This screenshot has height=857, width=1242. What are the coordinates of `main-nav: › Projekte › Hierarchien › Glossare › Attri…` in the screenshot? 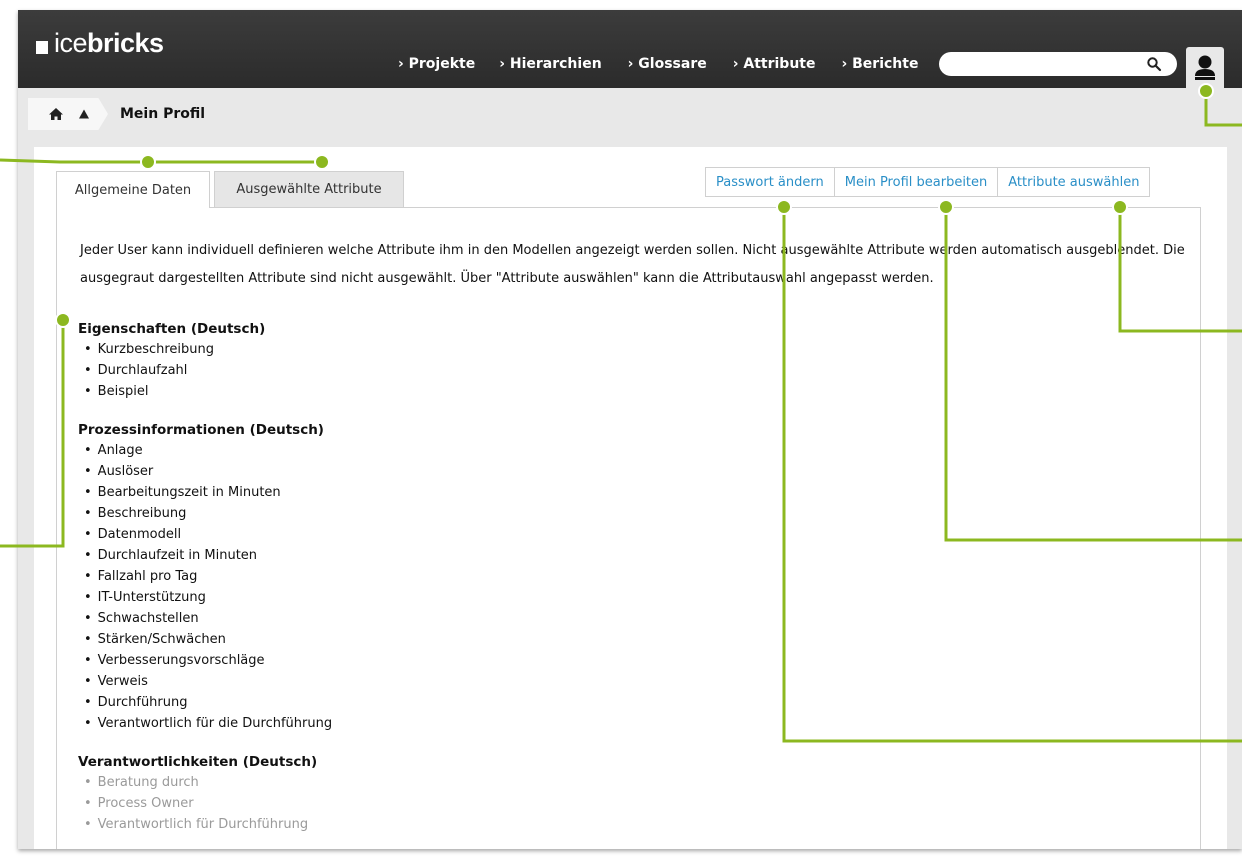 It's located at (671, 64).